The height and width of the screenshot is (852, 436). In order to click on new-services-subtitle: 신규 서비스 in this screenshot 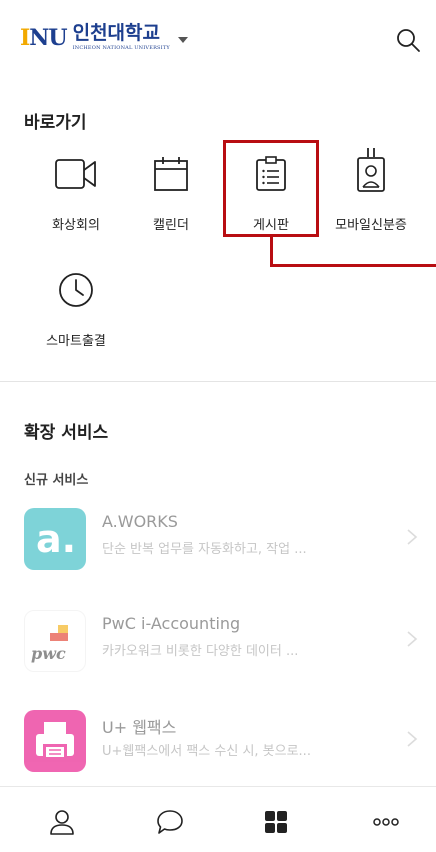, I will do `click(56, 480)`.